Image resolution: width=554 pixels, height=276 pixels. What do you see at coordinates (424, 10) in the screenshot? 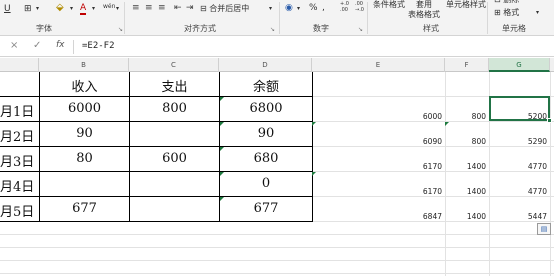
I see `table-format-button: 套用 表格格式` at bounding box center [424, 10].